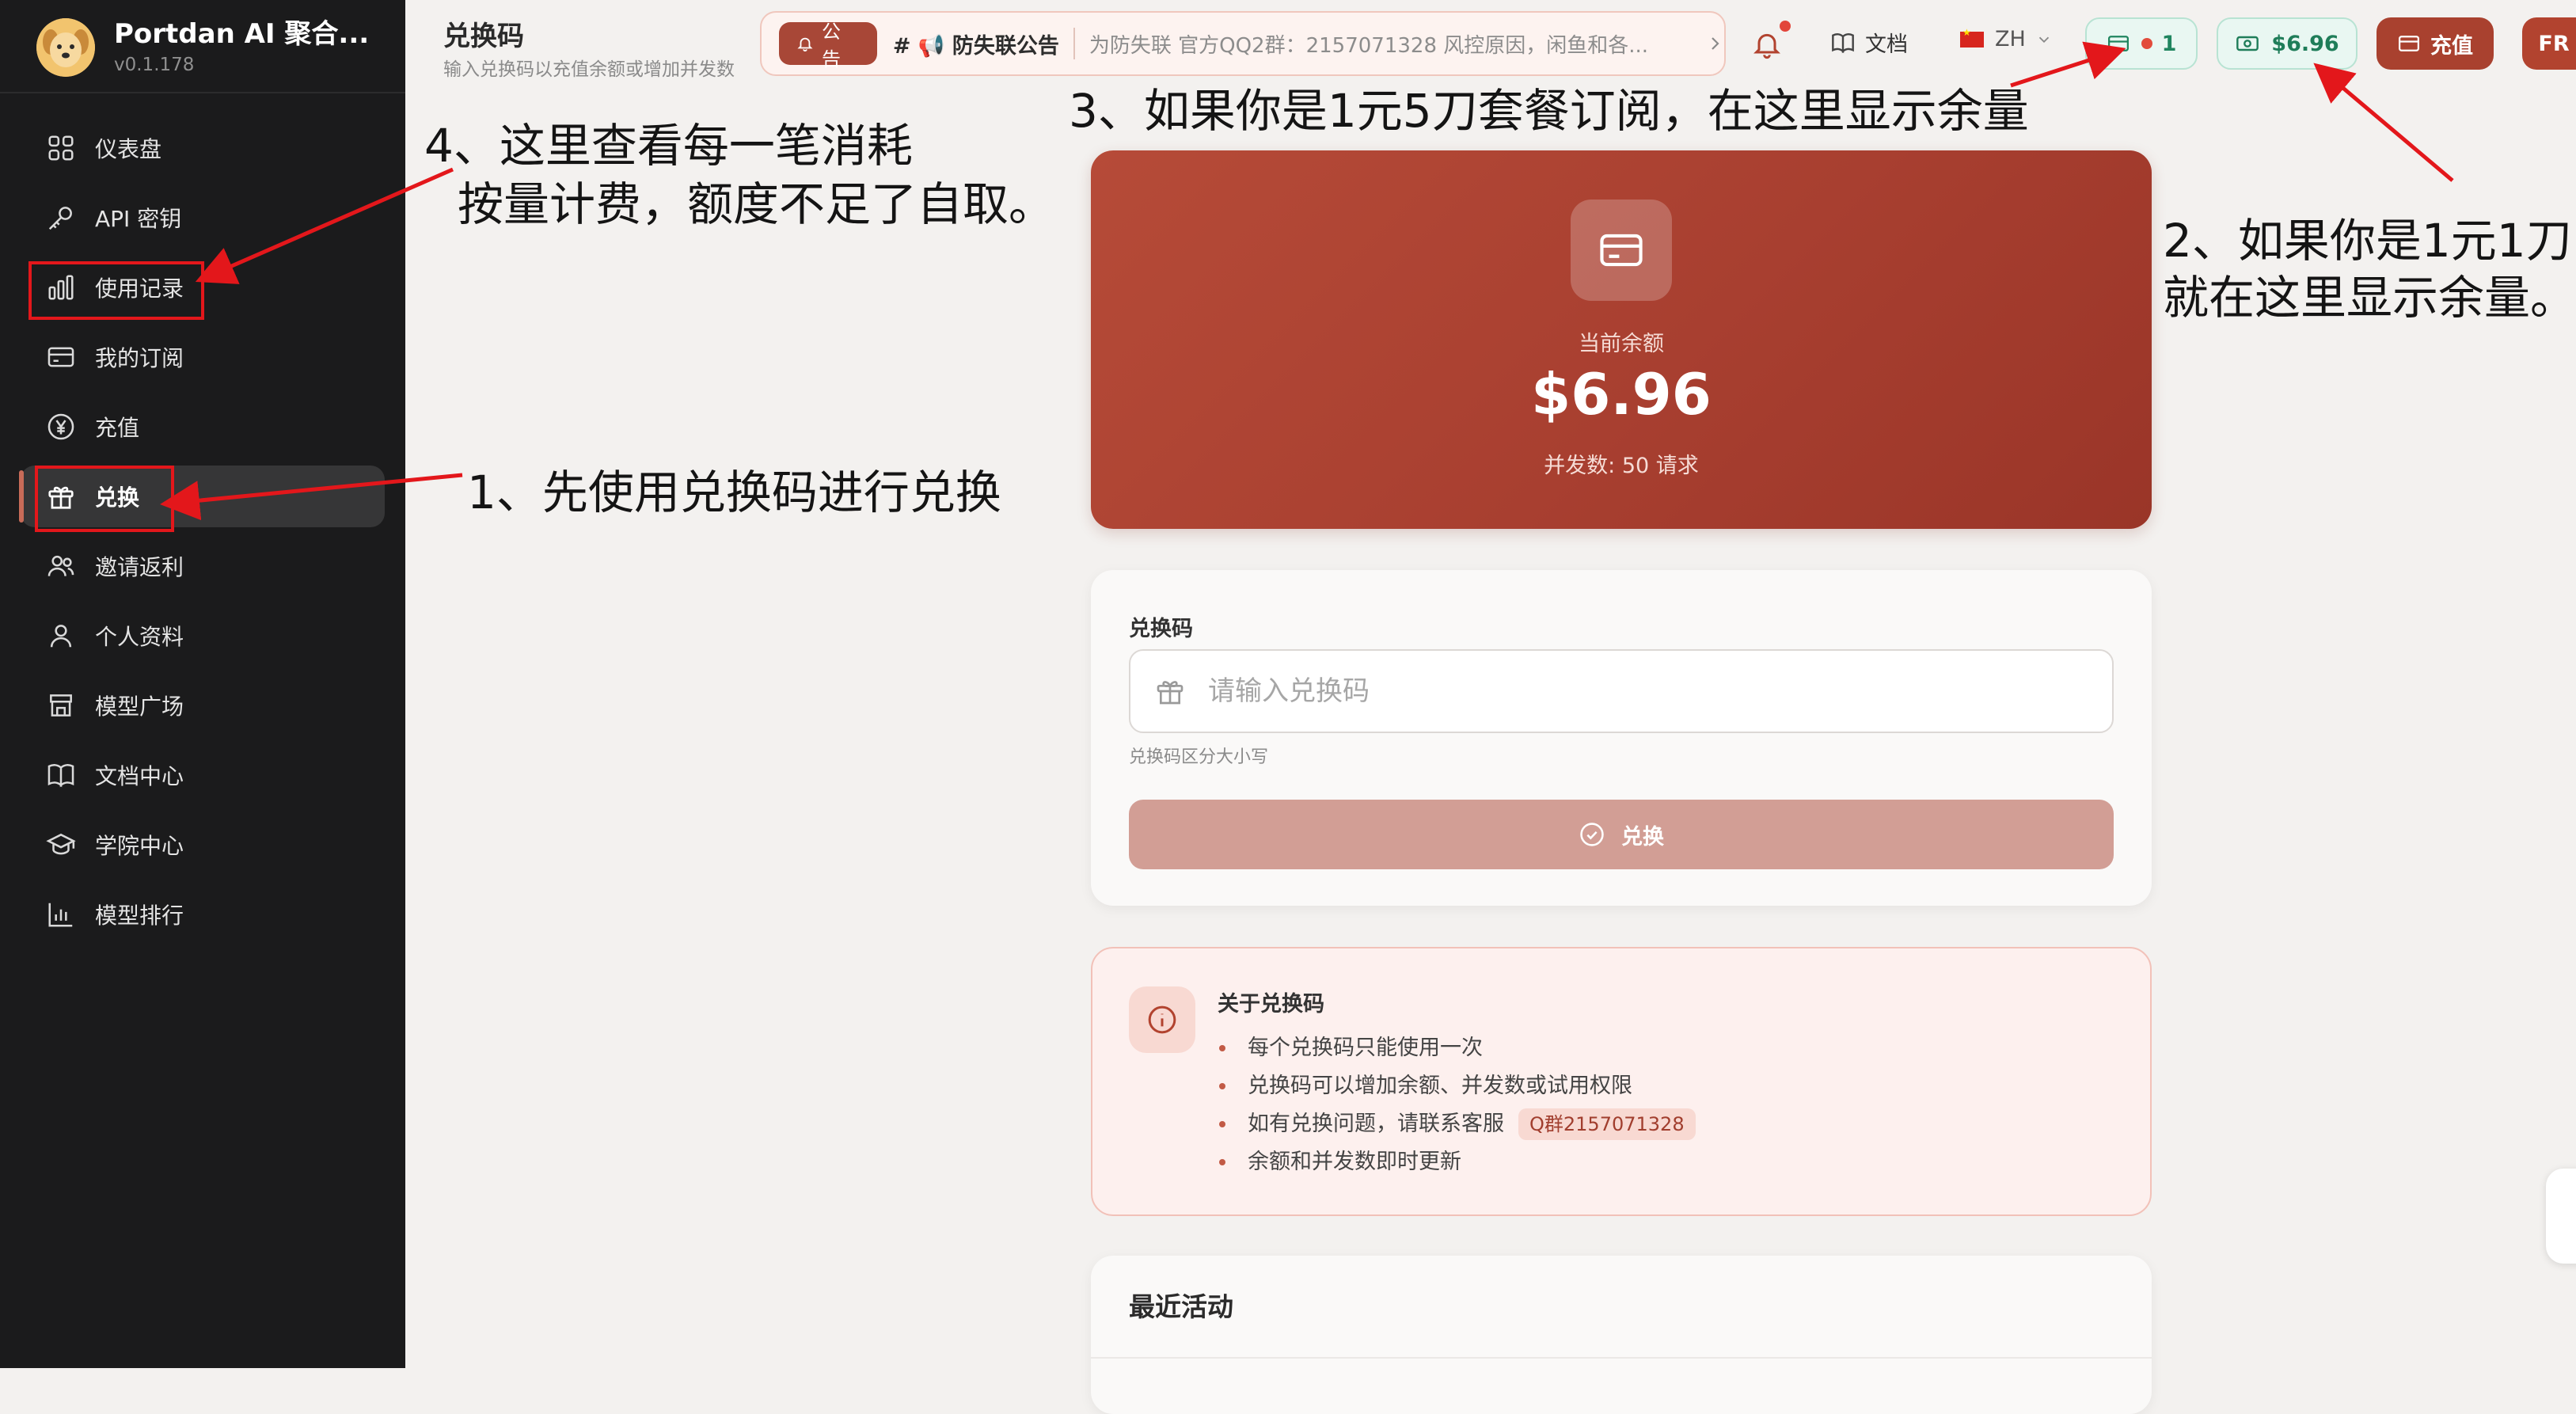  Describe the element at coordinates (2384, 122) in the screenshot. I see `arrow-to-balance` at that location.